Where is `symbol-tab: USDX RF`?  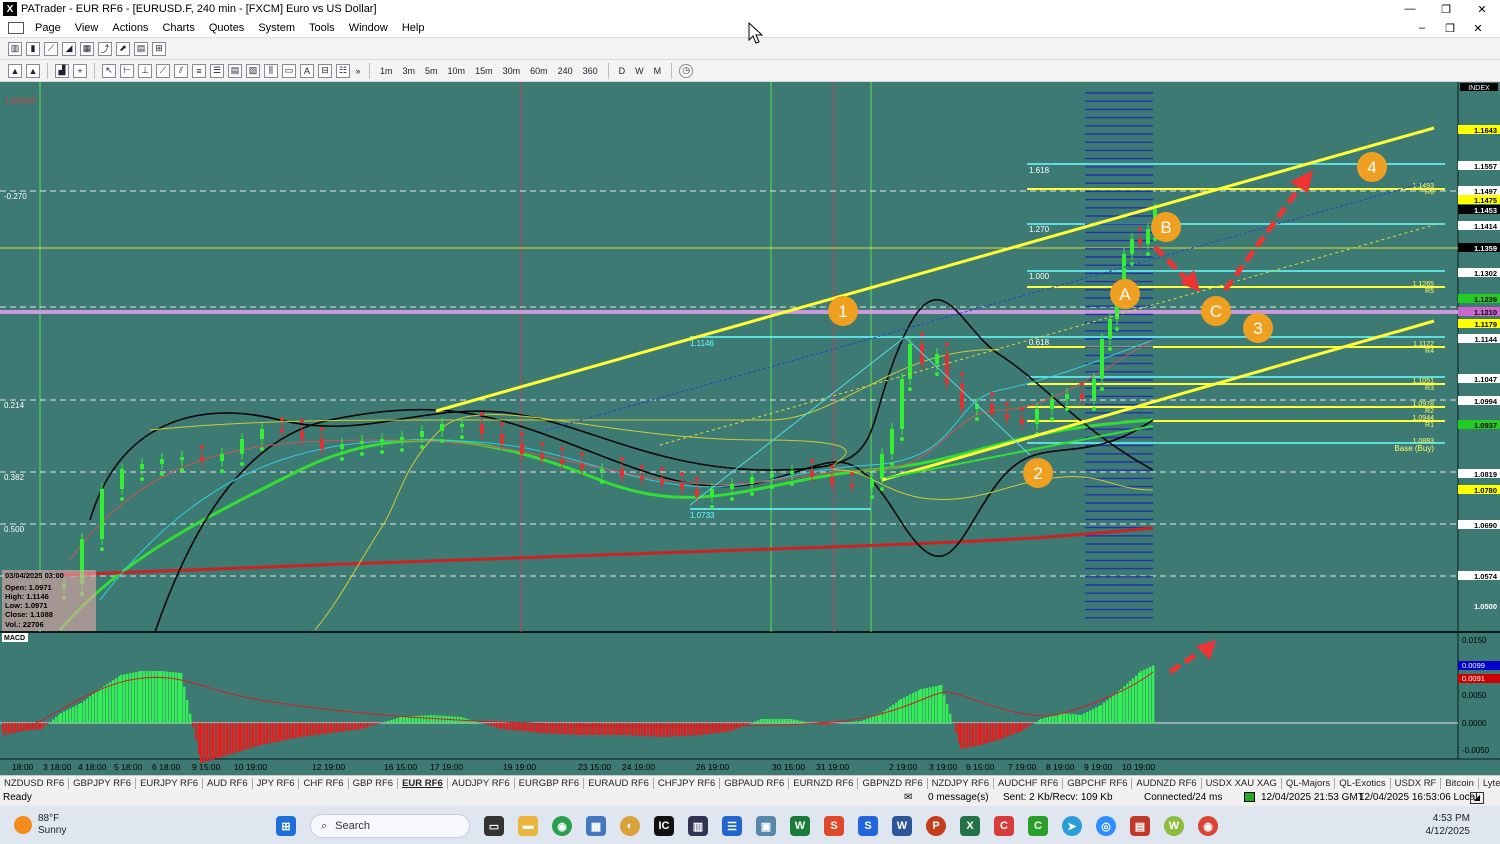 symbol-tab: USDX RF is located at coordinates (1416, 783).